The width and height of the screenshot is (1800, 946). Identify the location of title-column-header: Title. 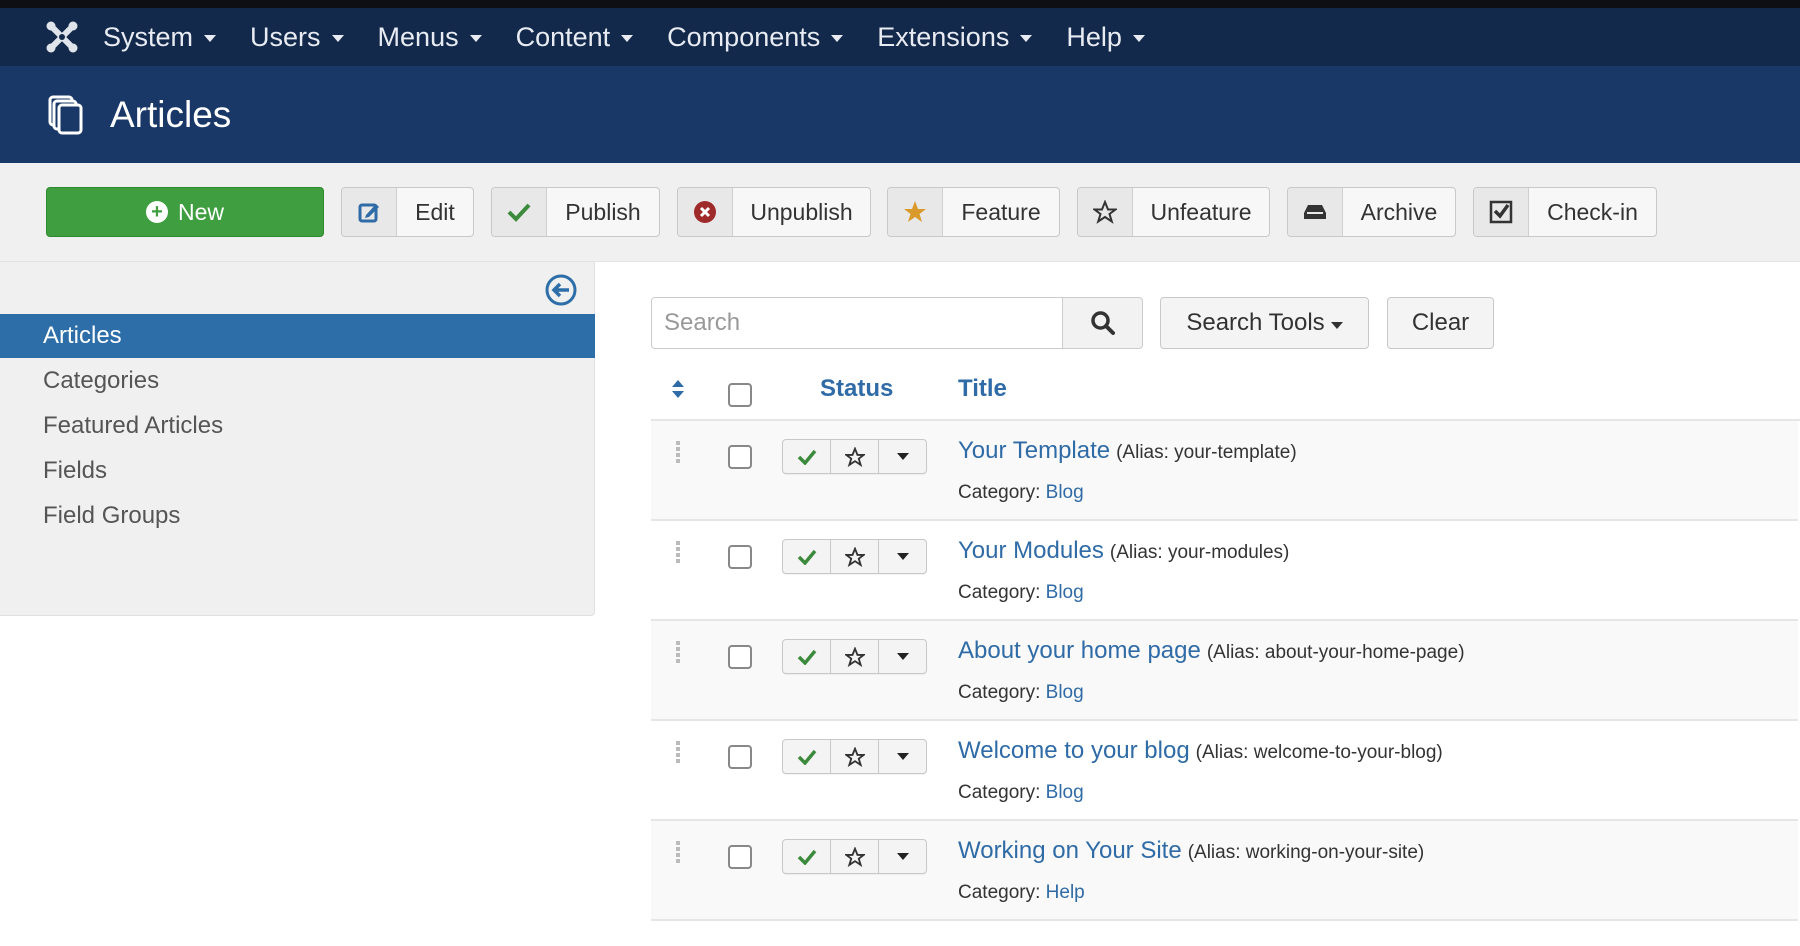
(982, 389).